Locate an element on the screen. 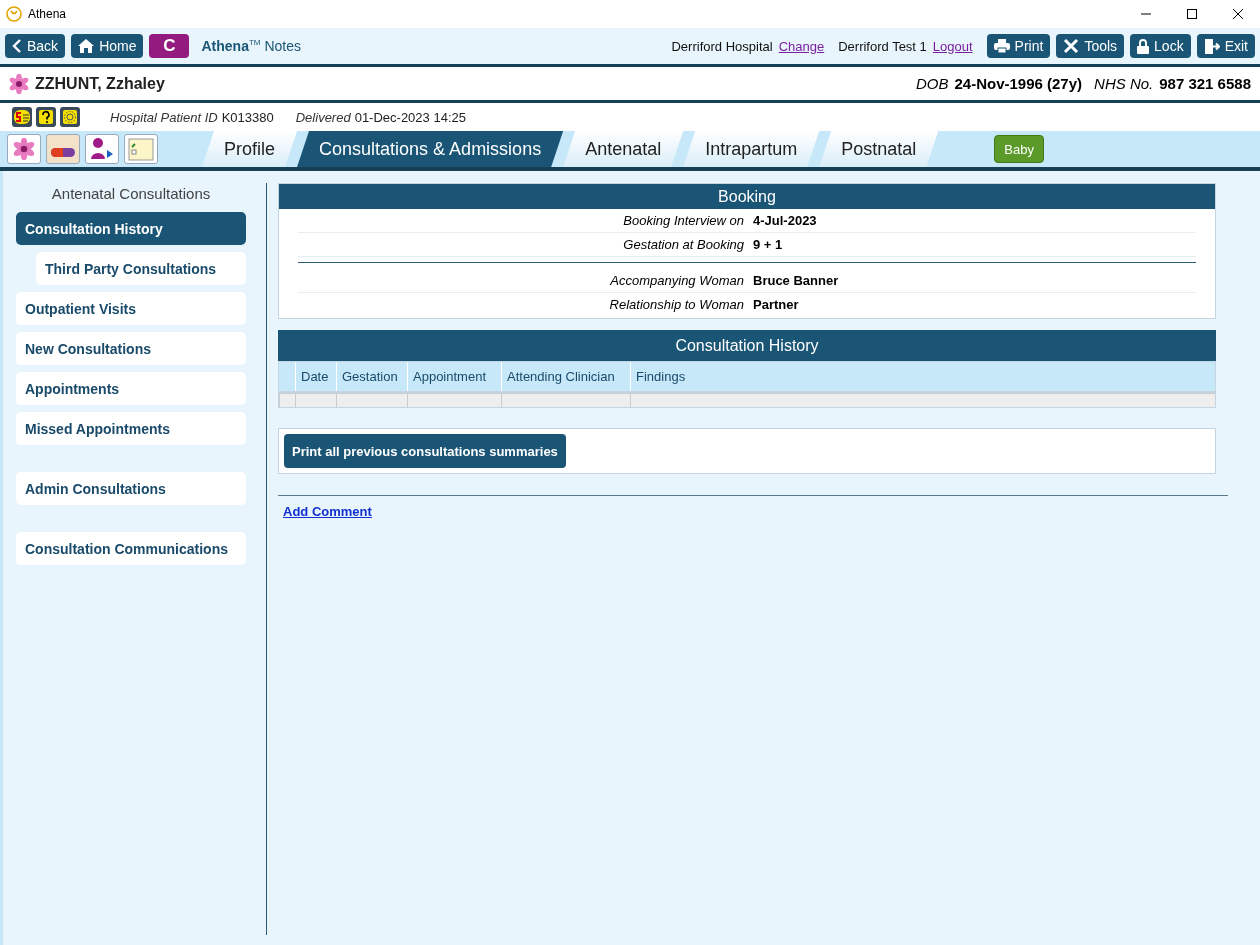  dob-value: 24-Nov-1996 (27y) is located at coordinates (1018, 83).